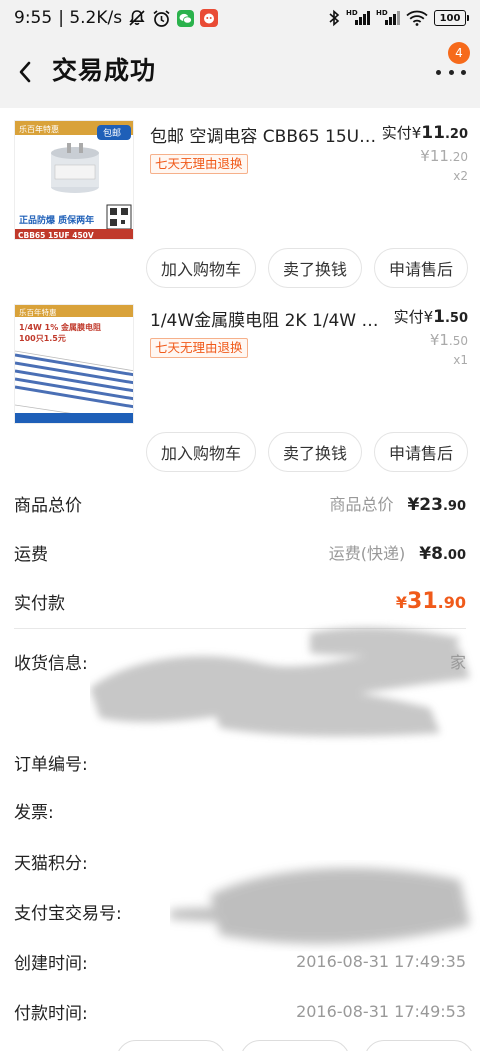  What do you see at coordinates (137, 18) in the screenshot?
I see `mute-bell-icon` at bounding box center [137, 18].